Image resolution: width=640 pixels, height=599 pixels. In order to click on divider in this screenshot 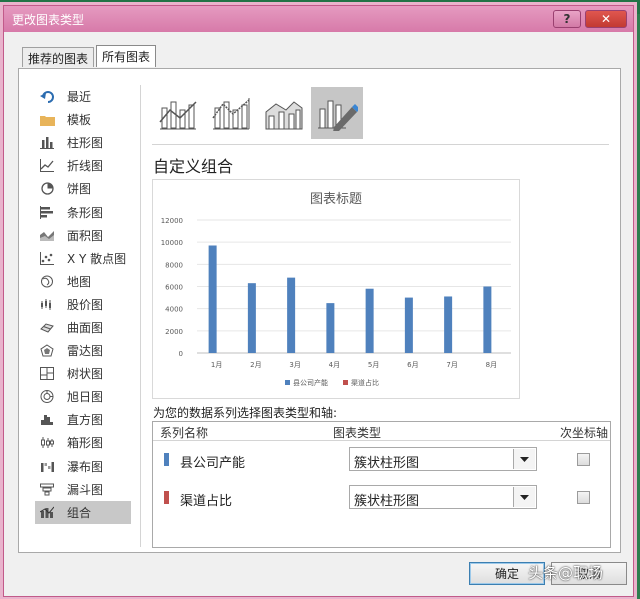, I will do `click(380, 144)`.